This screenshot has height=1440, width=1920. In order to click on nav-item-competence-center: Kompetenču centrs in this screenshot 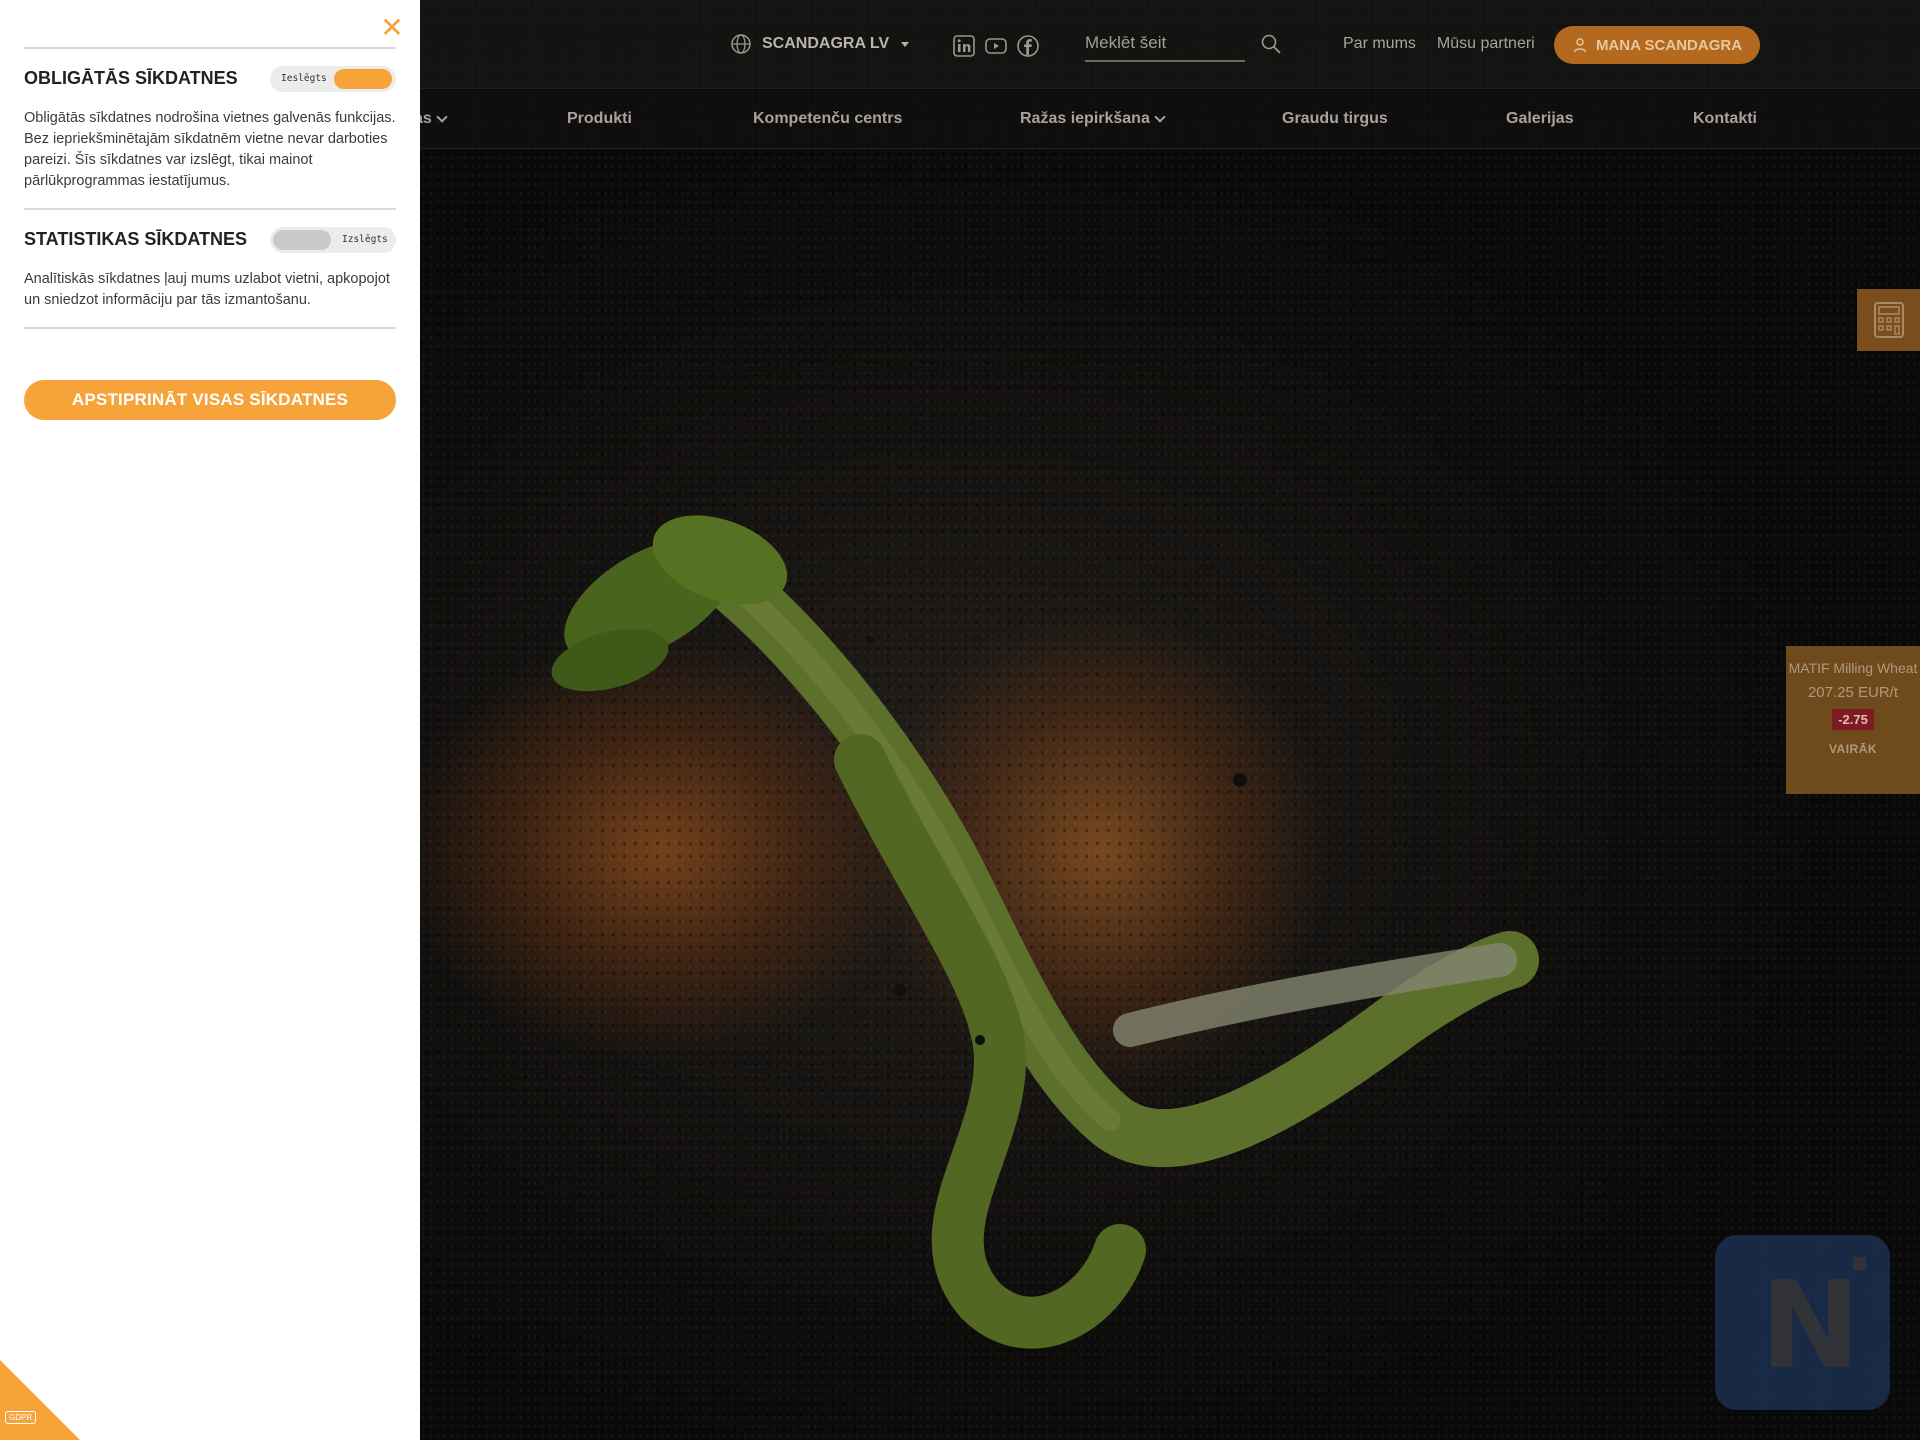, I will do `click(827, 119)`.